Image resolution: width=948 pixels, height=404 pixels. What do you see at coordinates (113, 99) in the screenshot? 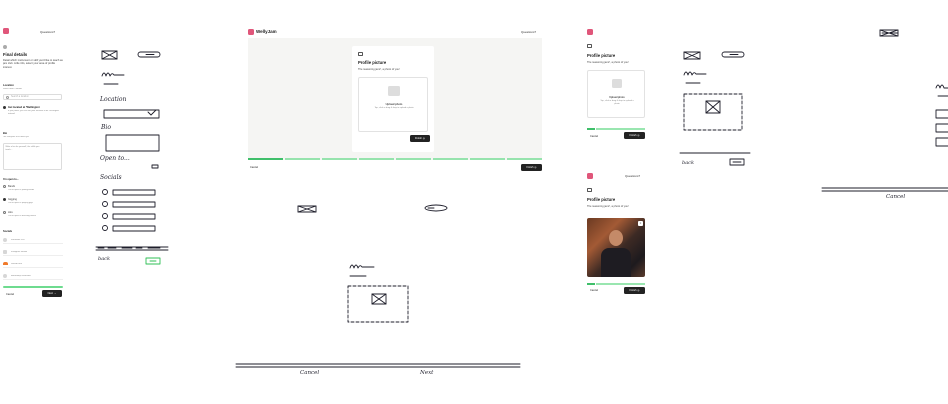
I see `sketch-location-text: Location` at bounding box center [113, 99].